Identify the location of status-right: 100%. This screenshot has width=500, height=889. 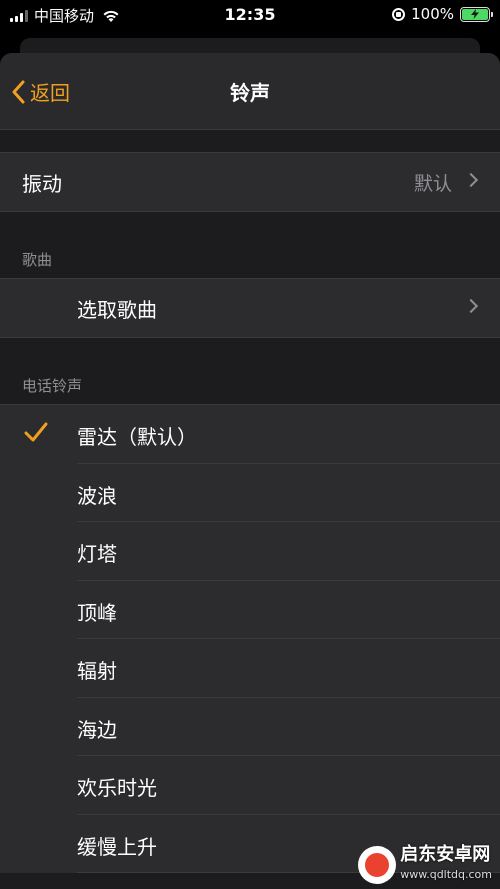
(442, 14).